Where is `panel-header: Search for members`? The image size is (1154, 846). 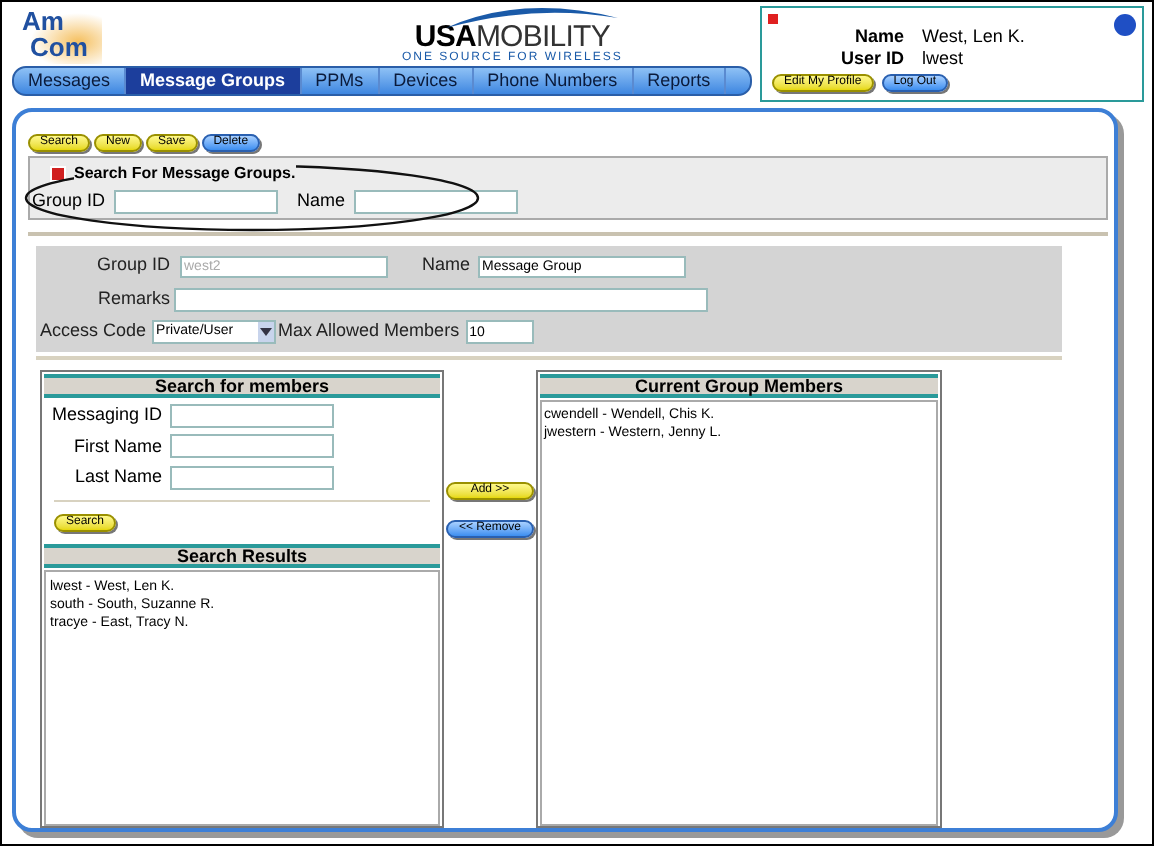
panel-header: Search for members is located at coordinates (242, 386).